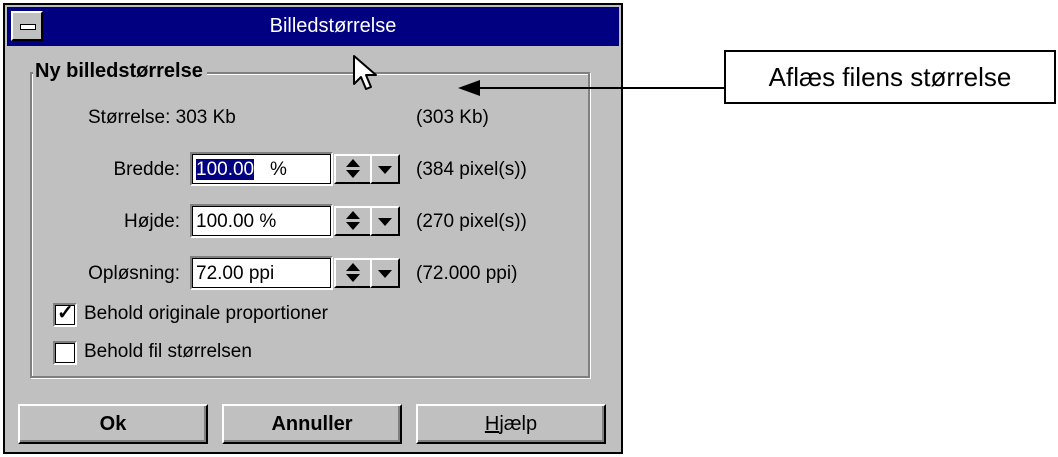 The height and width of the screenshot is (457, 1058). What do you see at coordinates (469, 88) in the screenshot?
I see `callout-arrow-icon` at bounding box center [469, 88].